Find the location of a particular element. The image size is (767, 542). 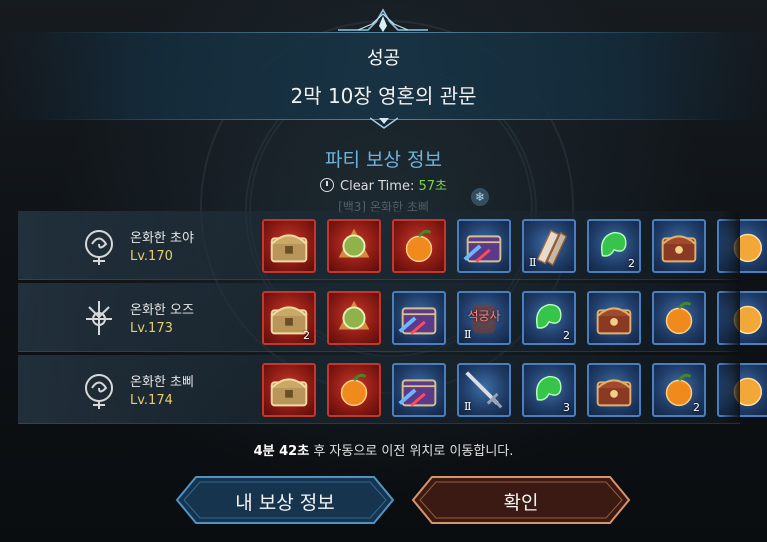

confirm-button: 확인 is located at coordinates (521, 500).